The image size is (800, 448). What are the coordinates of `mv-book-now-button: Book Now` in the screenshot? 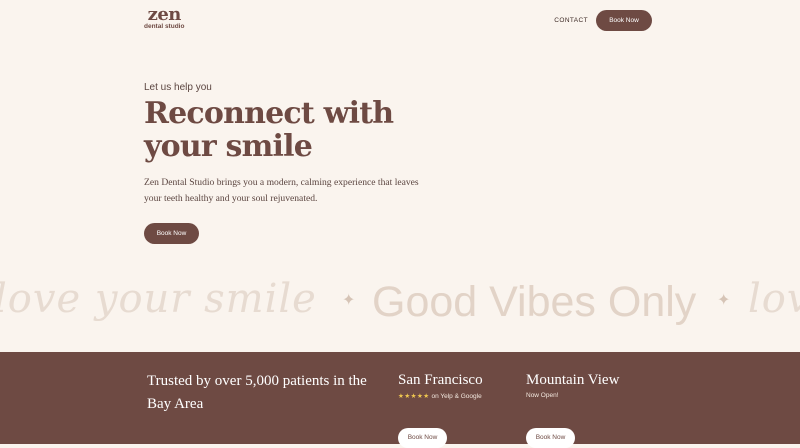 It's located at (550, 438).